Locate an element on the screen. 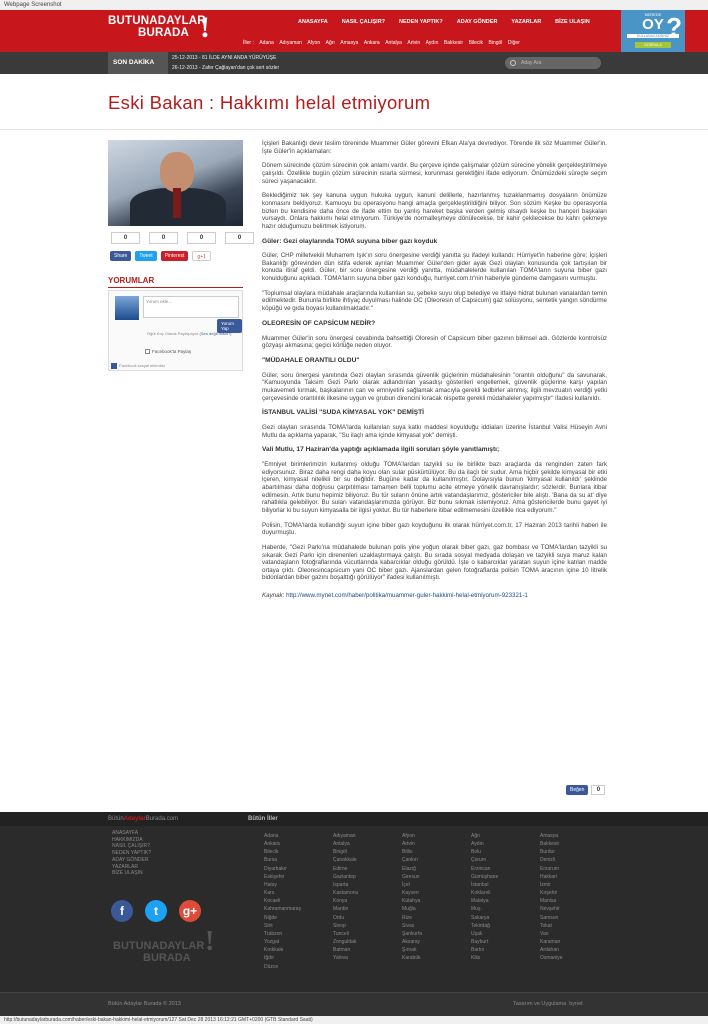  footer-city-link: Kütahya is located at coordinates (436, 901).